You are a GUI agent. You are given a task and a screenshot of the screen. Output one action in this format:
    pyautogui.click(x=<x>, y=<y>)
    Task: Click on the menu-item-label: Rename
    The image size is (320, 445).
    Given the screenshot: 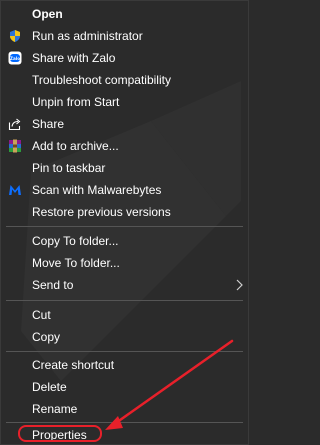 What is the action you would take?
    pyautogui.click(x=55, y=409)
    